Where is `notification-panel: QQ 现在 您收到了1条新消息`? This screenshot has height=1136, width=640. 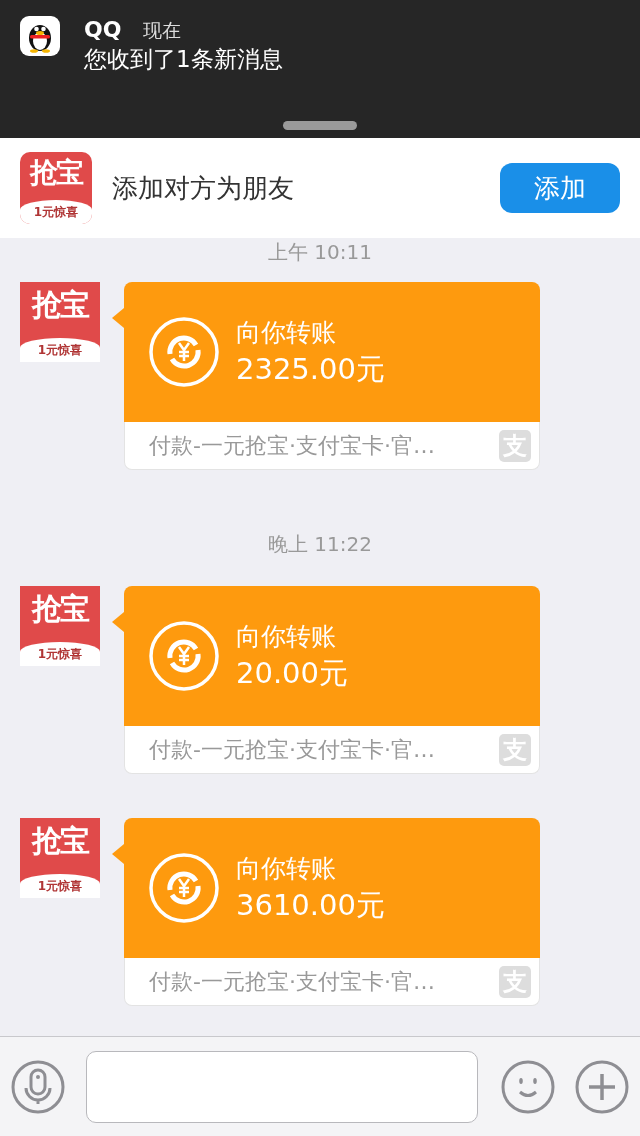 notification-panel: QQ 现在 您收到了1条新消息 is located at coordinates (320, 69).